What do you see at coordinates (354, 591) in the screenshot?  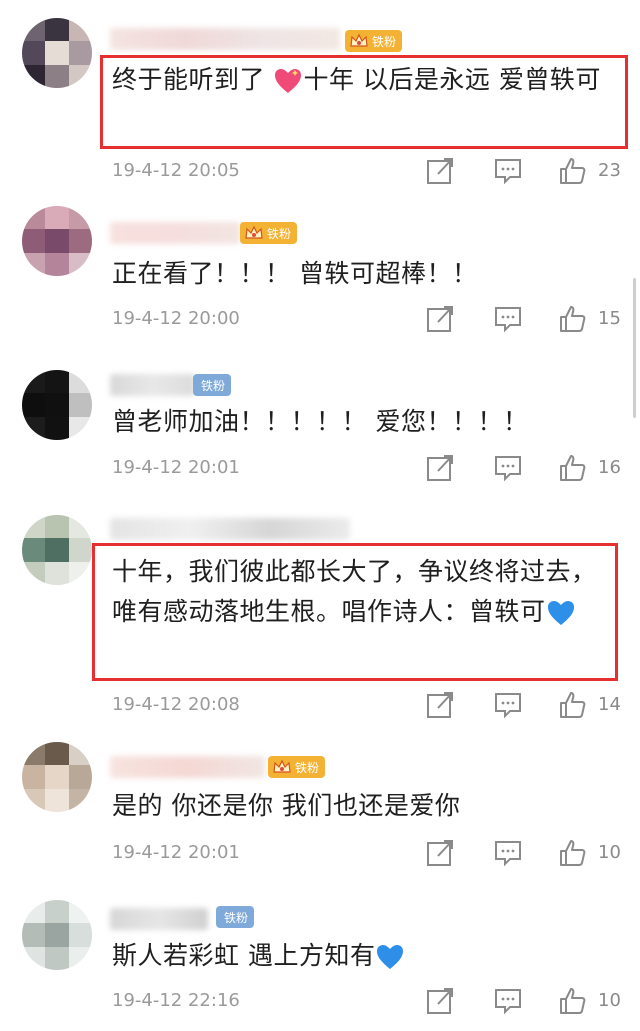 I see `comment-text: 十年，我们彼此都长大了，争议终将过去，唯有感动落地生根。唱作诗人：曾轶可` at bounding box center [354, 591].